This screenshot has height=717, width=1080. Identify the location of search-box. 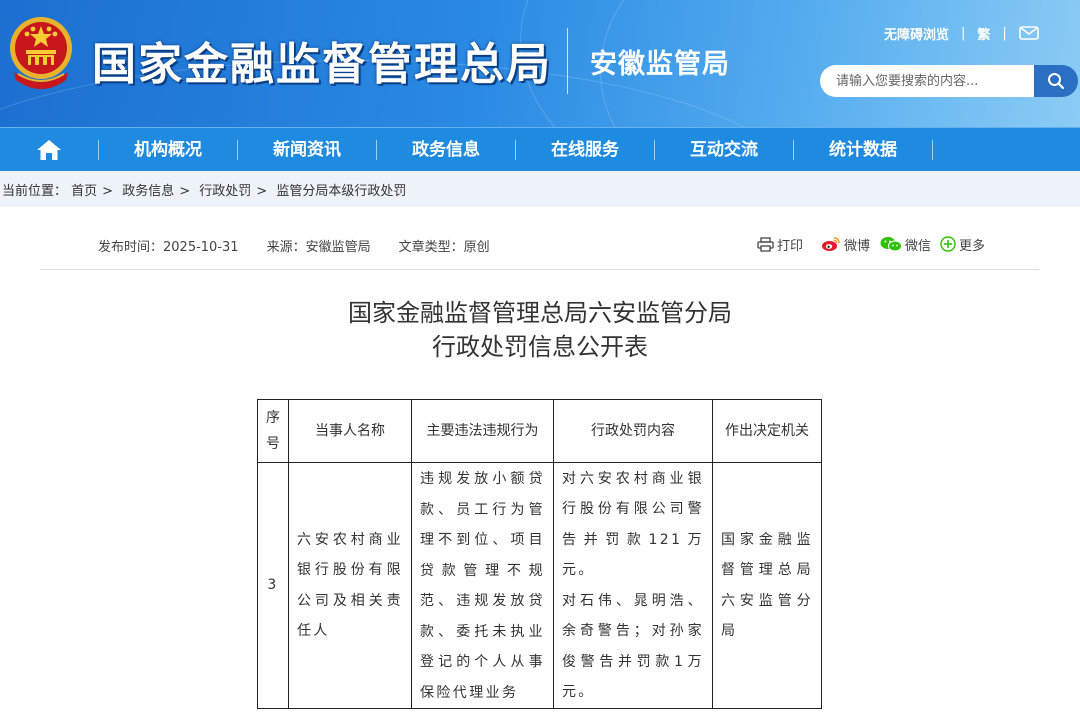
(927, 81).